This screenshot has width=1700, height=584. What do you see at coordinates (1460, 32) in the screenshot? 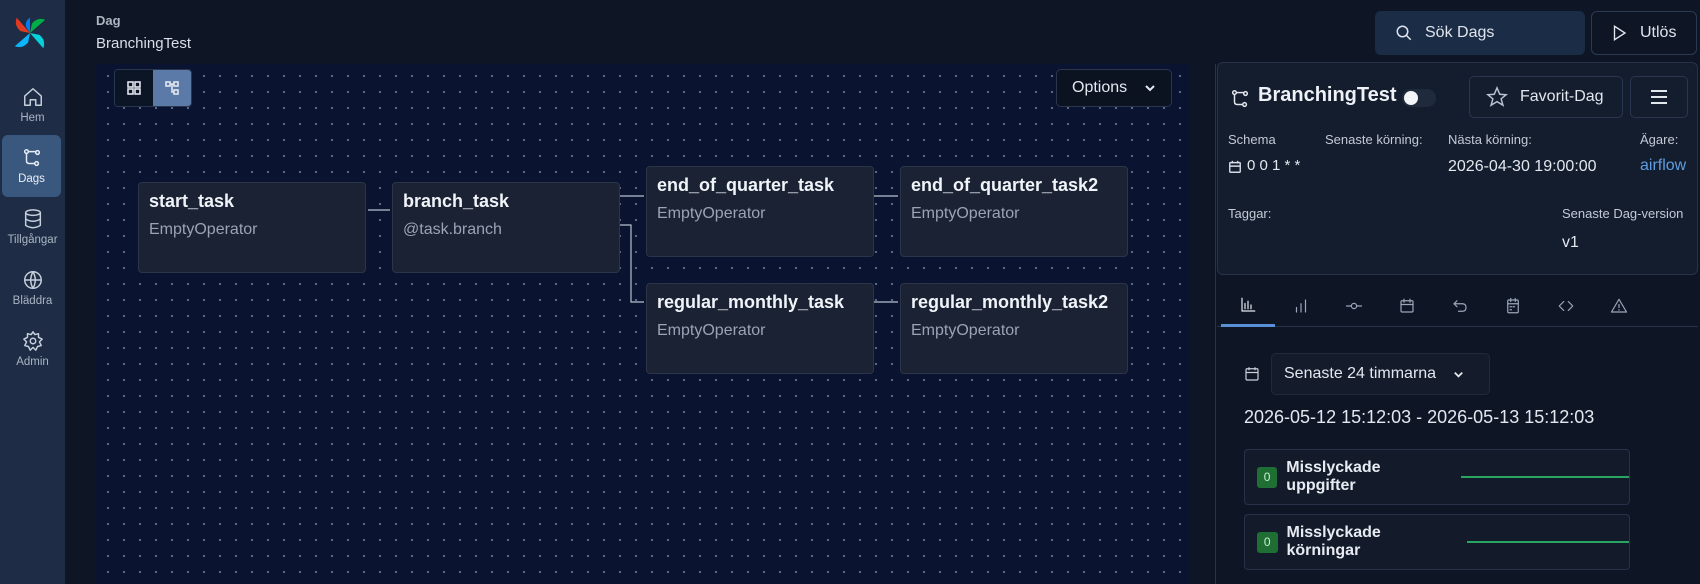
I see `search-label: Sök Dags` at bounding box center [1460, 32].